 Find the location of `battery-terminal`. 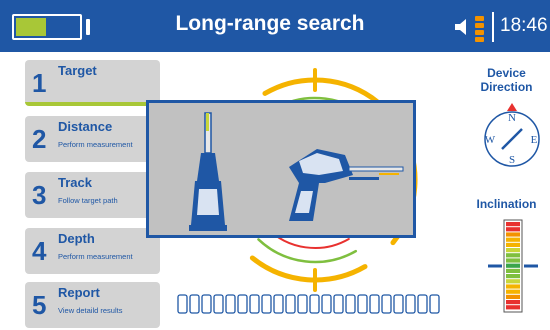

battery-terminal is located at coordinates (88, 27).